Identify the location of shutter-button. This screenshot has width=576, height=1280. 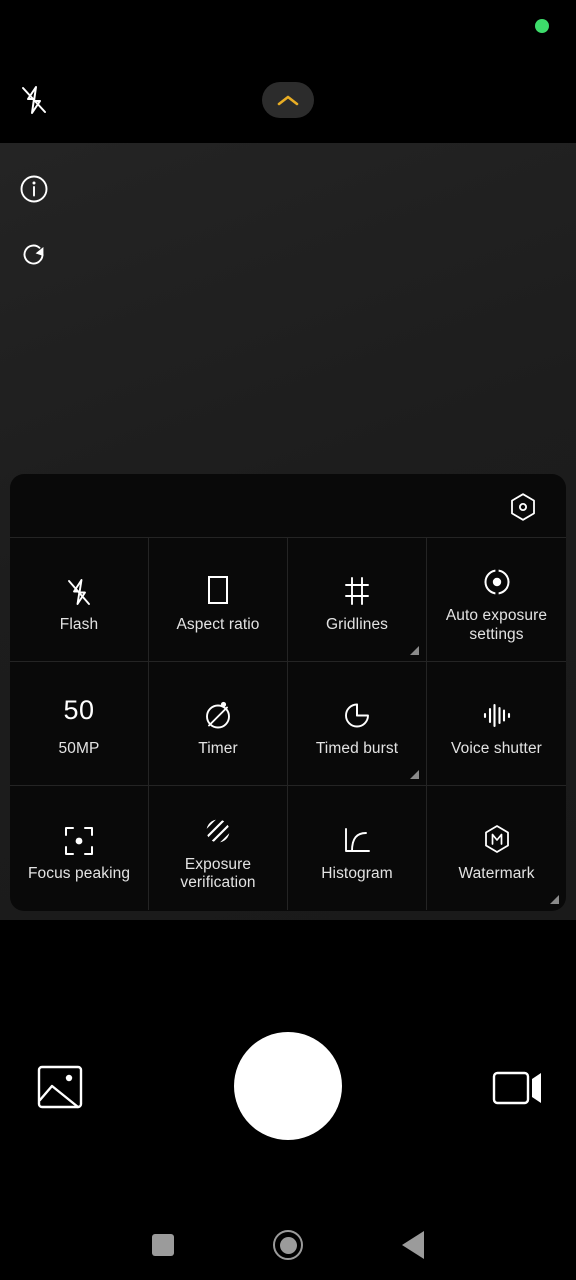
(288, 1086).